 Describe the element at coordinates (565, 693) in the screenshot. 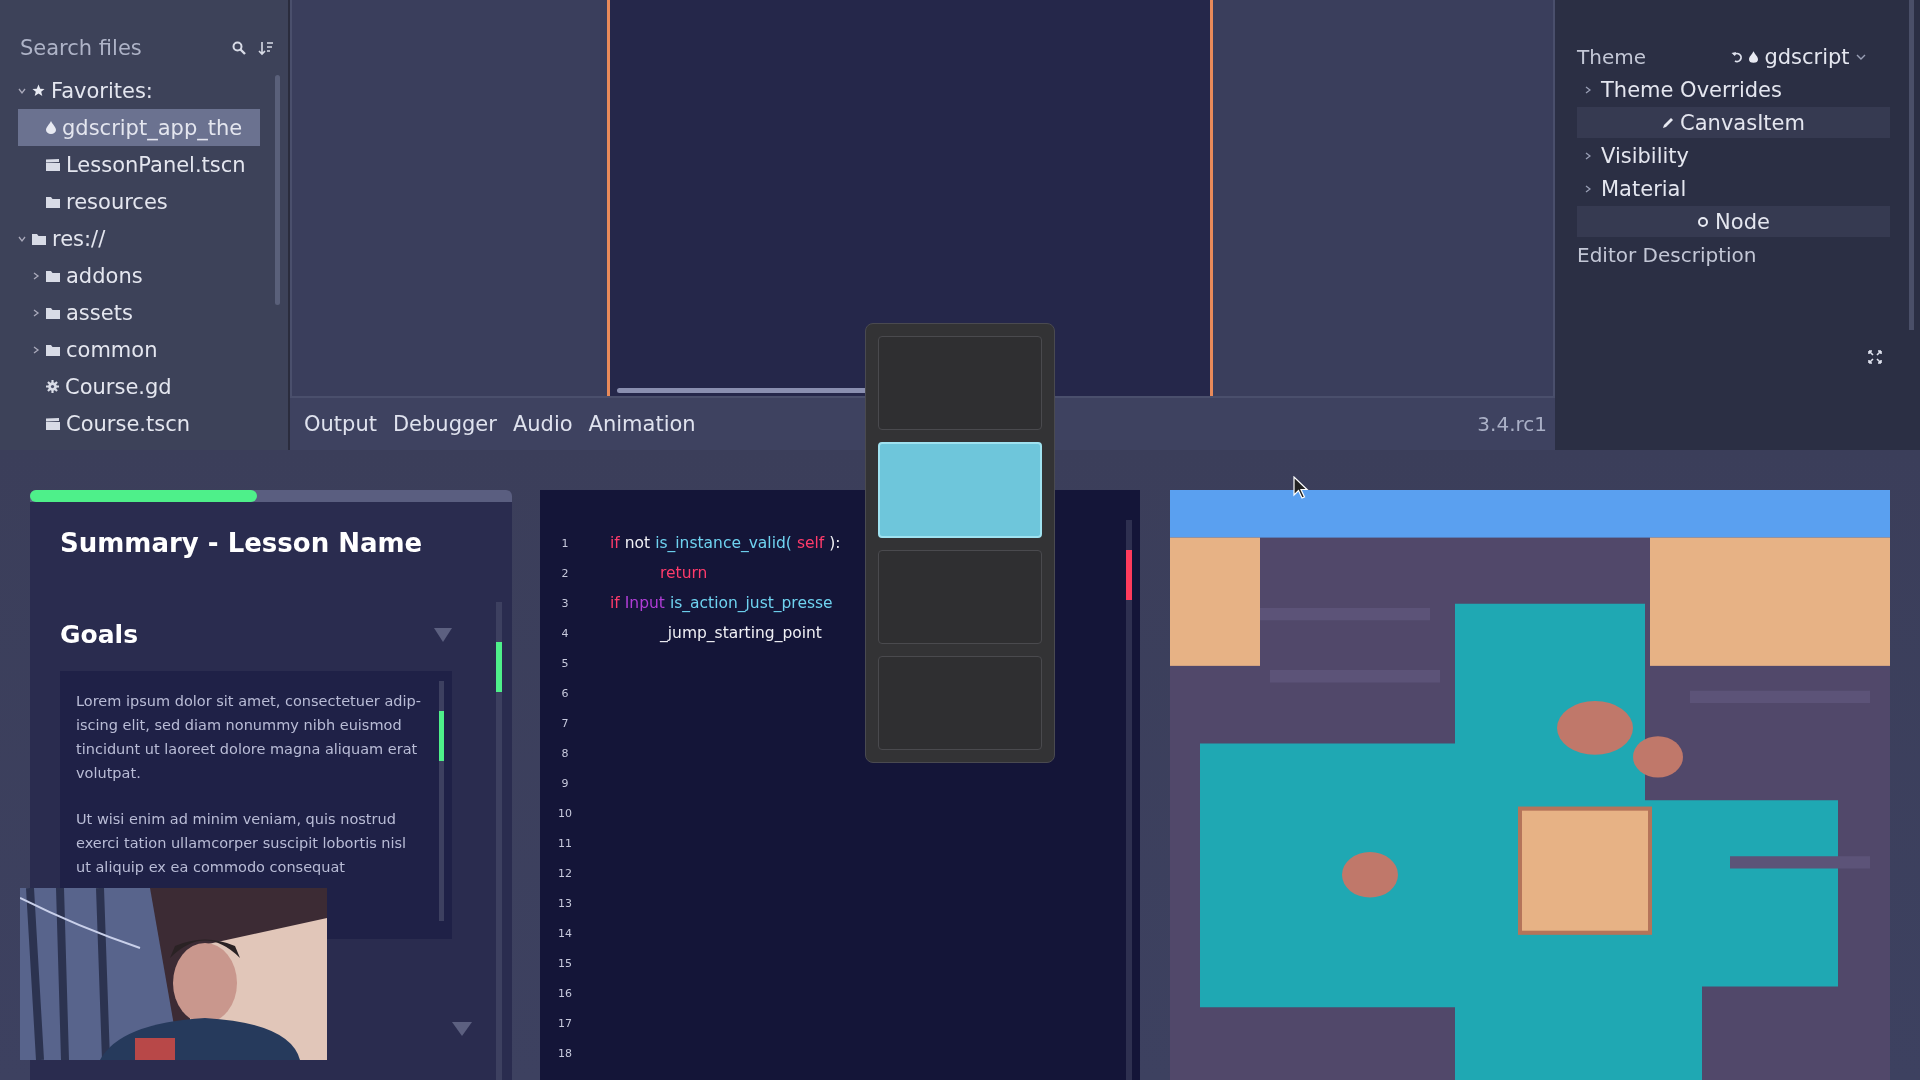

I see `line-number: 6` at that location.